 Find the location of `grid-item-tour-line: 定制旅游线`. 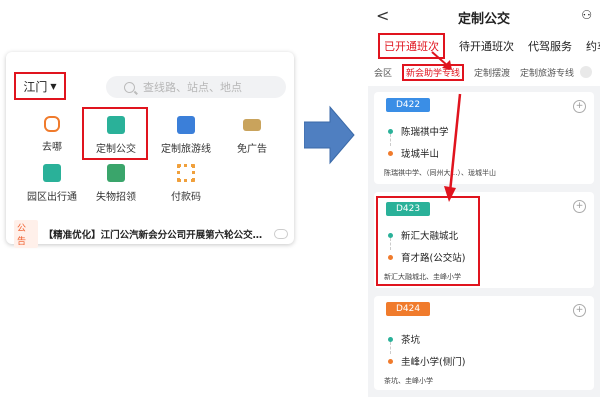

grid-item-tour-line: 定制旅游线 is located at coordinates (186, 135).